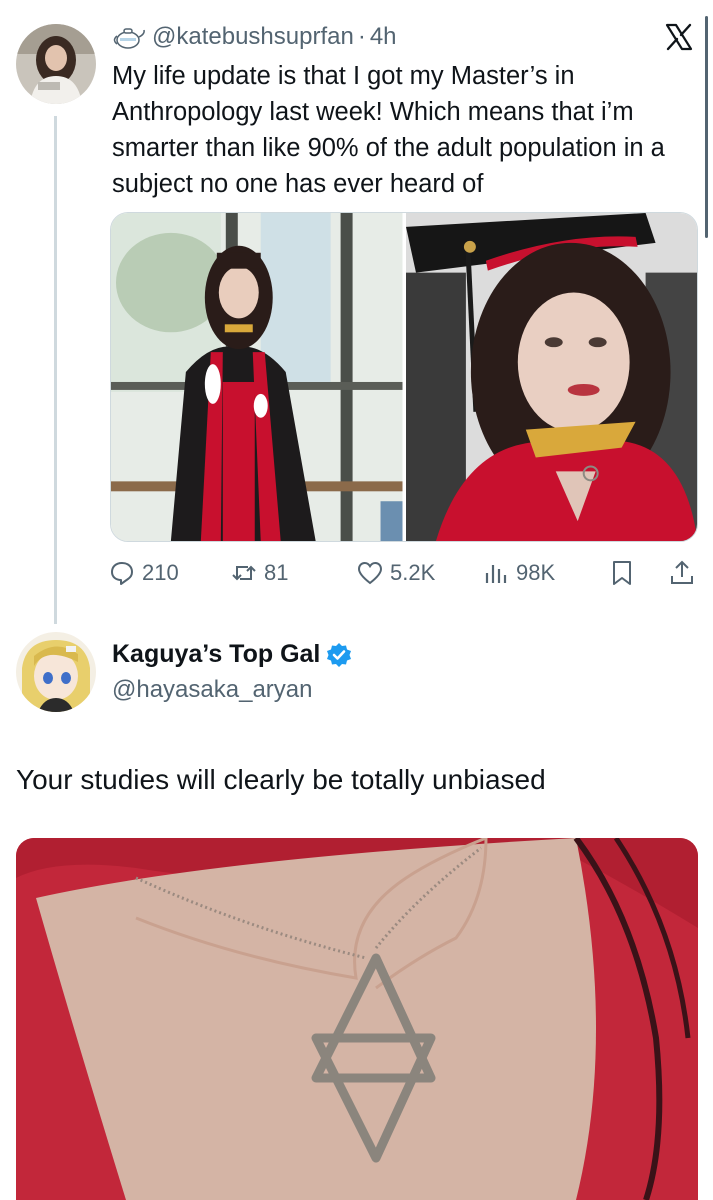  Describe the element at coordinates (370, 573) in the screenshot. I see `heart-icon` at that location.